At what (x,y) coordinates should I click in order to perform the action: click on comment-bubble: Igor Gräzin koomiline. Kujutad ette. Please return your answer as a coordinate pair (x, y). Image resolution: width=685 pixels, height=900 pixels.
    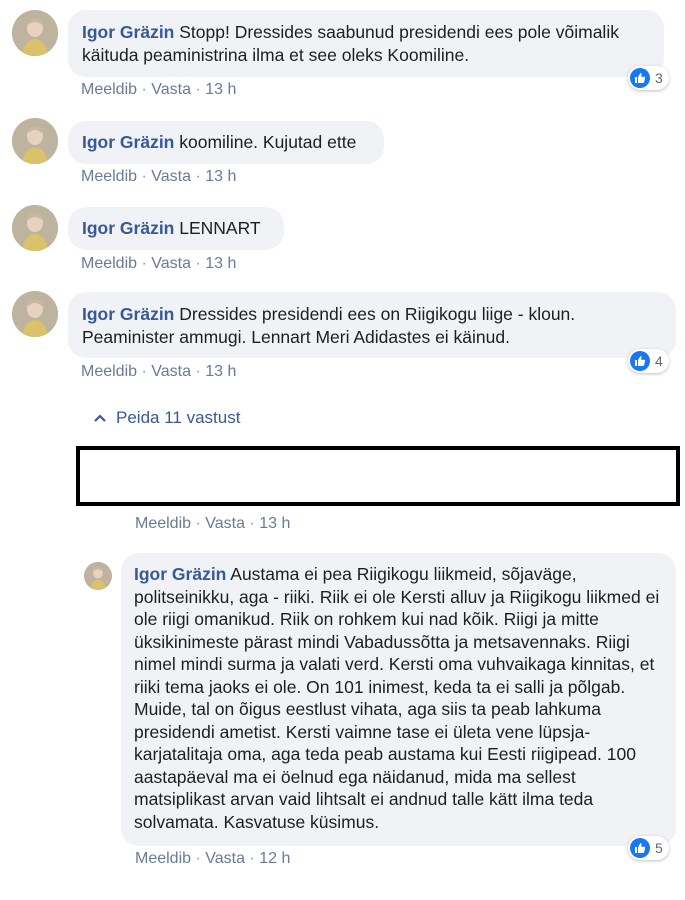
    Looking at the image, I should click on (226, 142).